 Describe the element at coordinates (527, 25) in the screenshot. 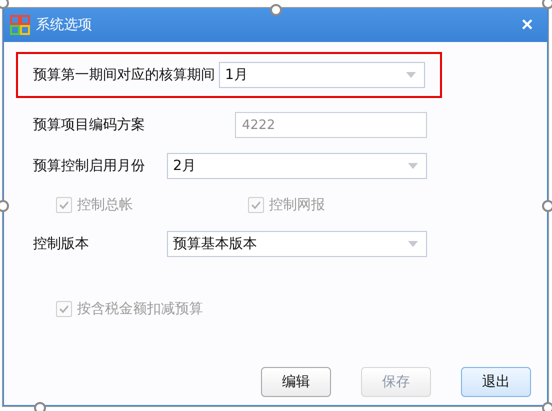

I see `close-button: ×` at that location.